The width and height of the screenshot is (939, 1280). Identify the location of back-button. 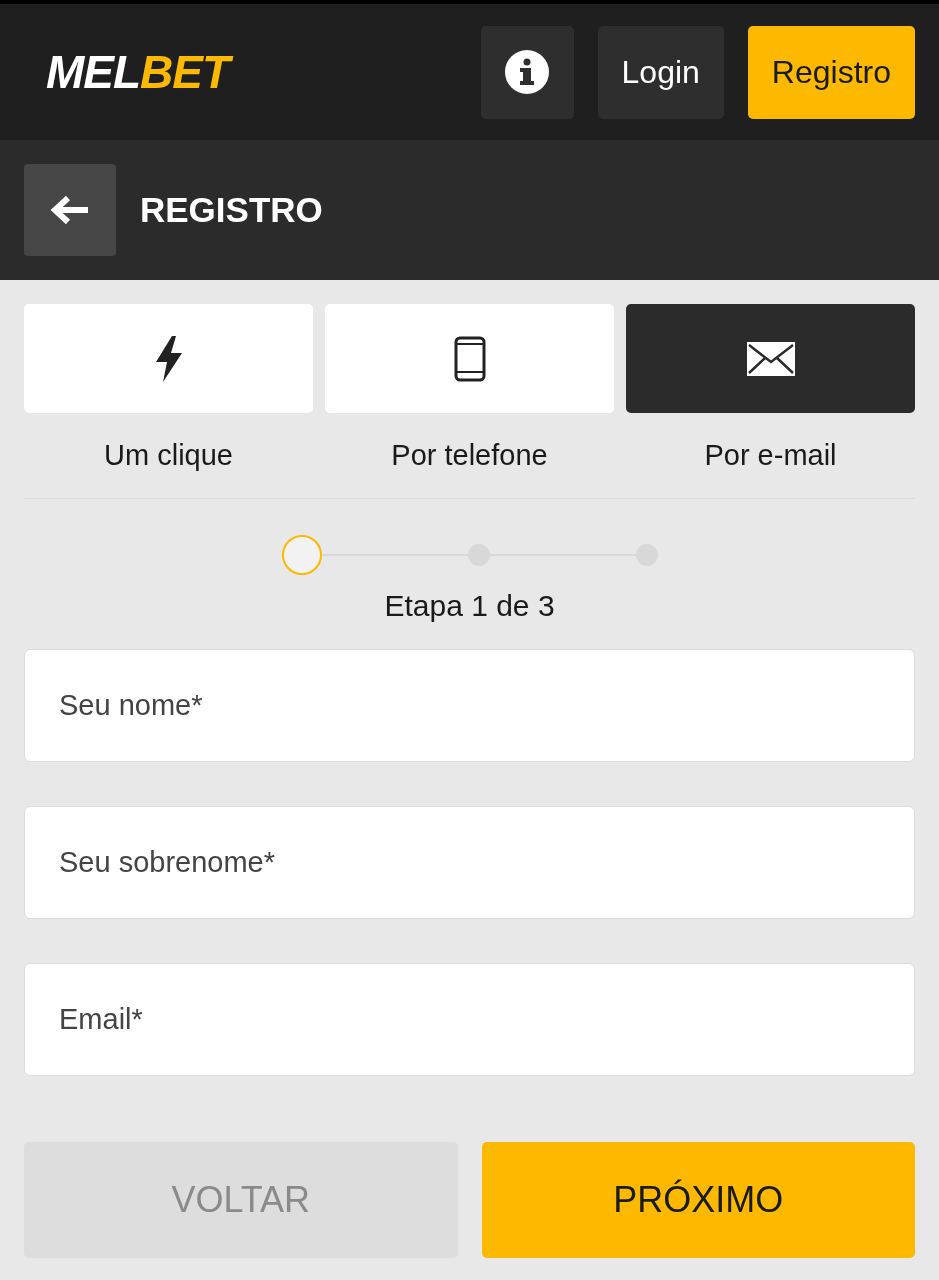
(70, 210).